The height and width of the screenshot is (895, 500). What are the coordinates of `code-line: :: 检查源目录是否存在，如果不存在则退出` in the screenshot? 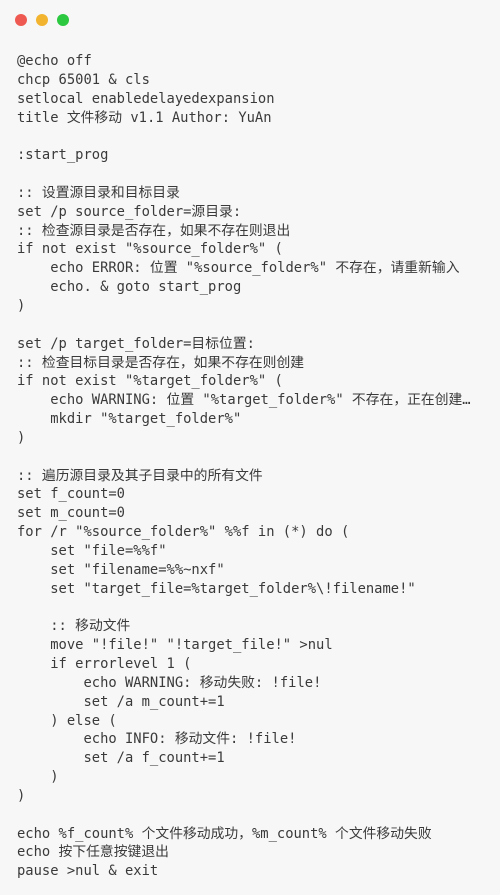 It's located at (154, 230).